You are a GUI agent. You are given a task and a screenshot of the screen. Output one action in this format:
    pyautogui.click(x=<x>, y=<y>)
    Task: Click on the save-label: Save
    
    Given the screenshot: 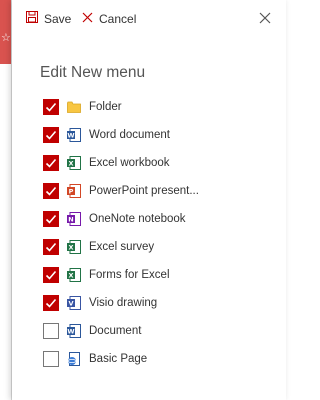 What is the action you would take?
    pyautogui.click(x=58, y=19)
    